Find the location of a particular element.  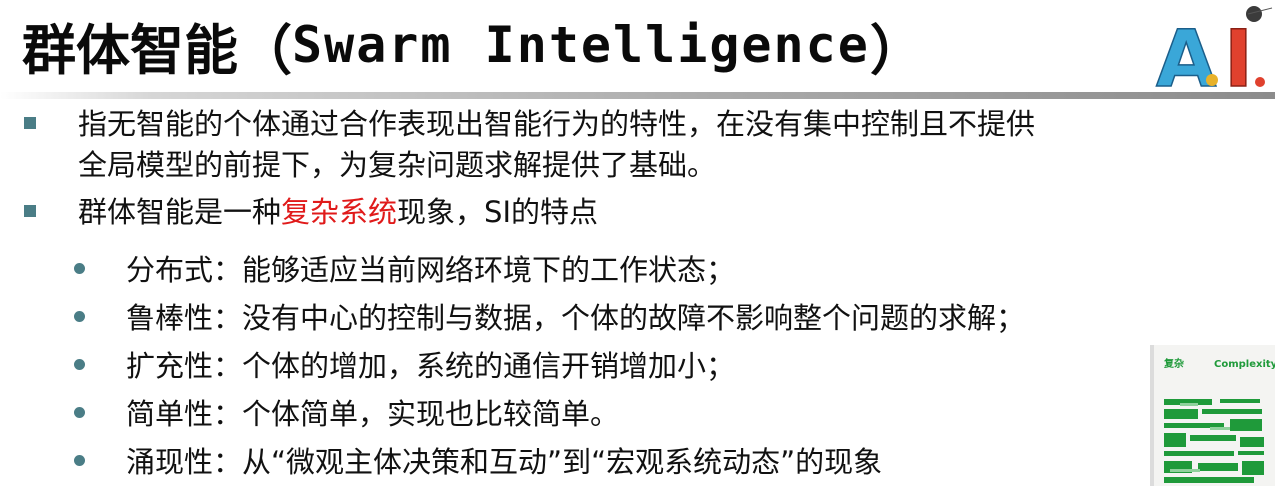

ai-logo: A I is located at coordinates (1214, 51).